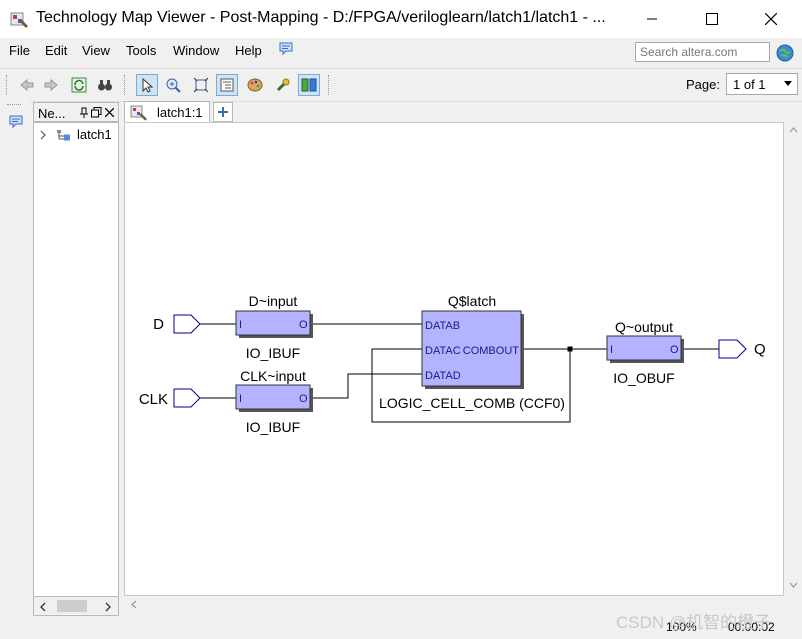 This screenshot has height=639, width=802. Describe the element at coordinates (79, 85) in the screenshot. I see `refresh-icon` at that location.